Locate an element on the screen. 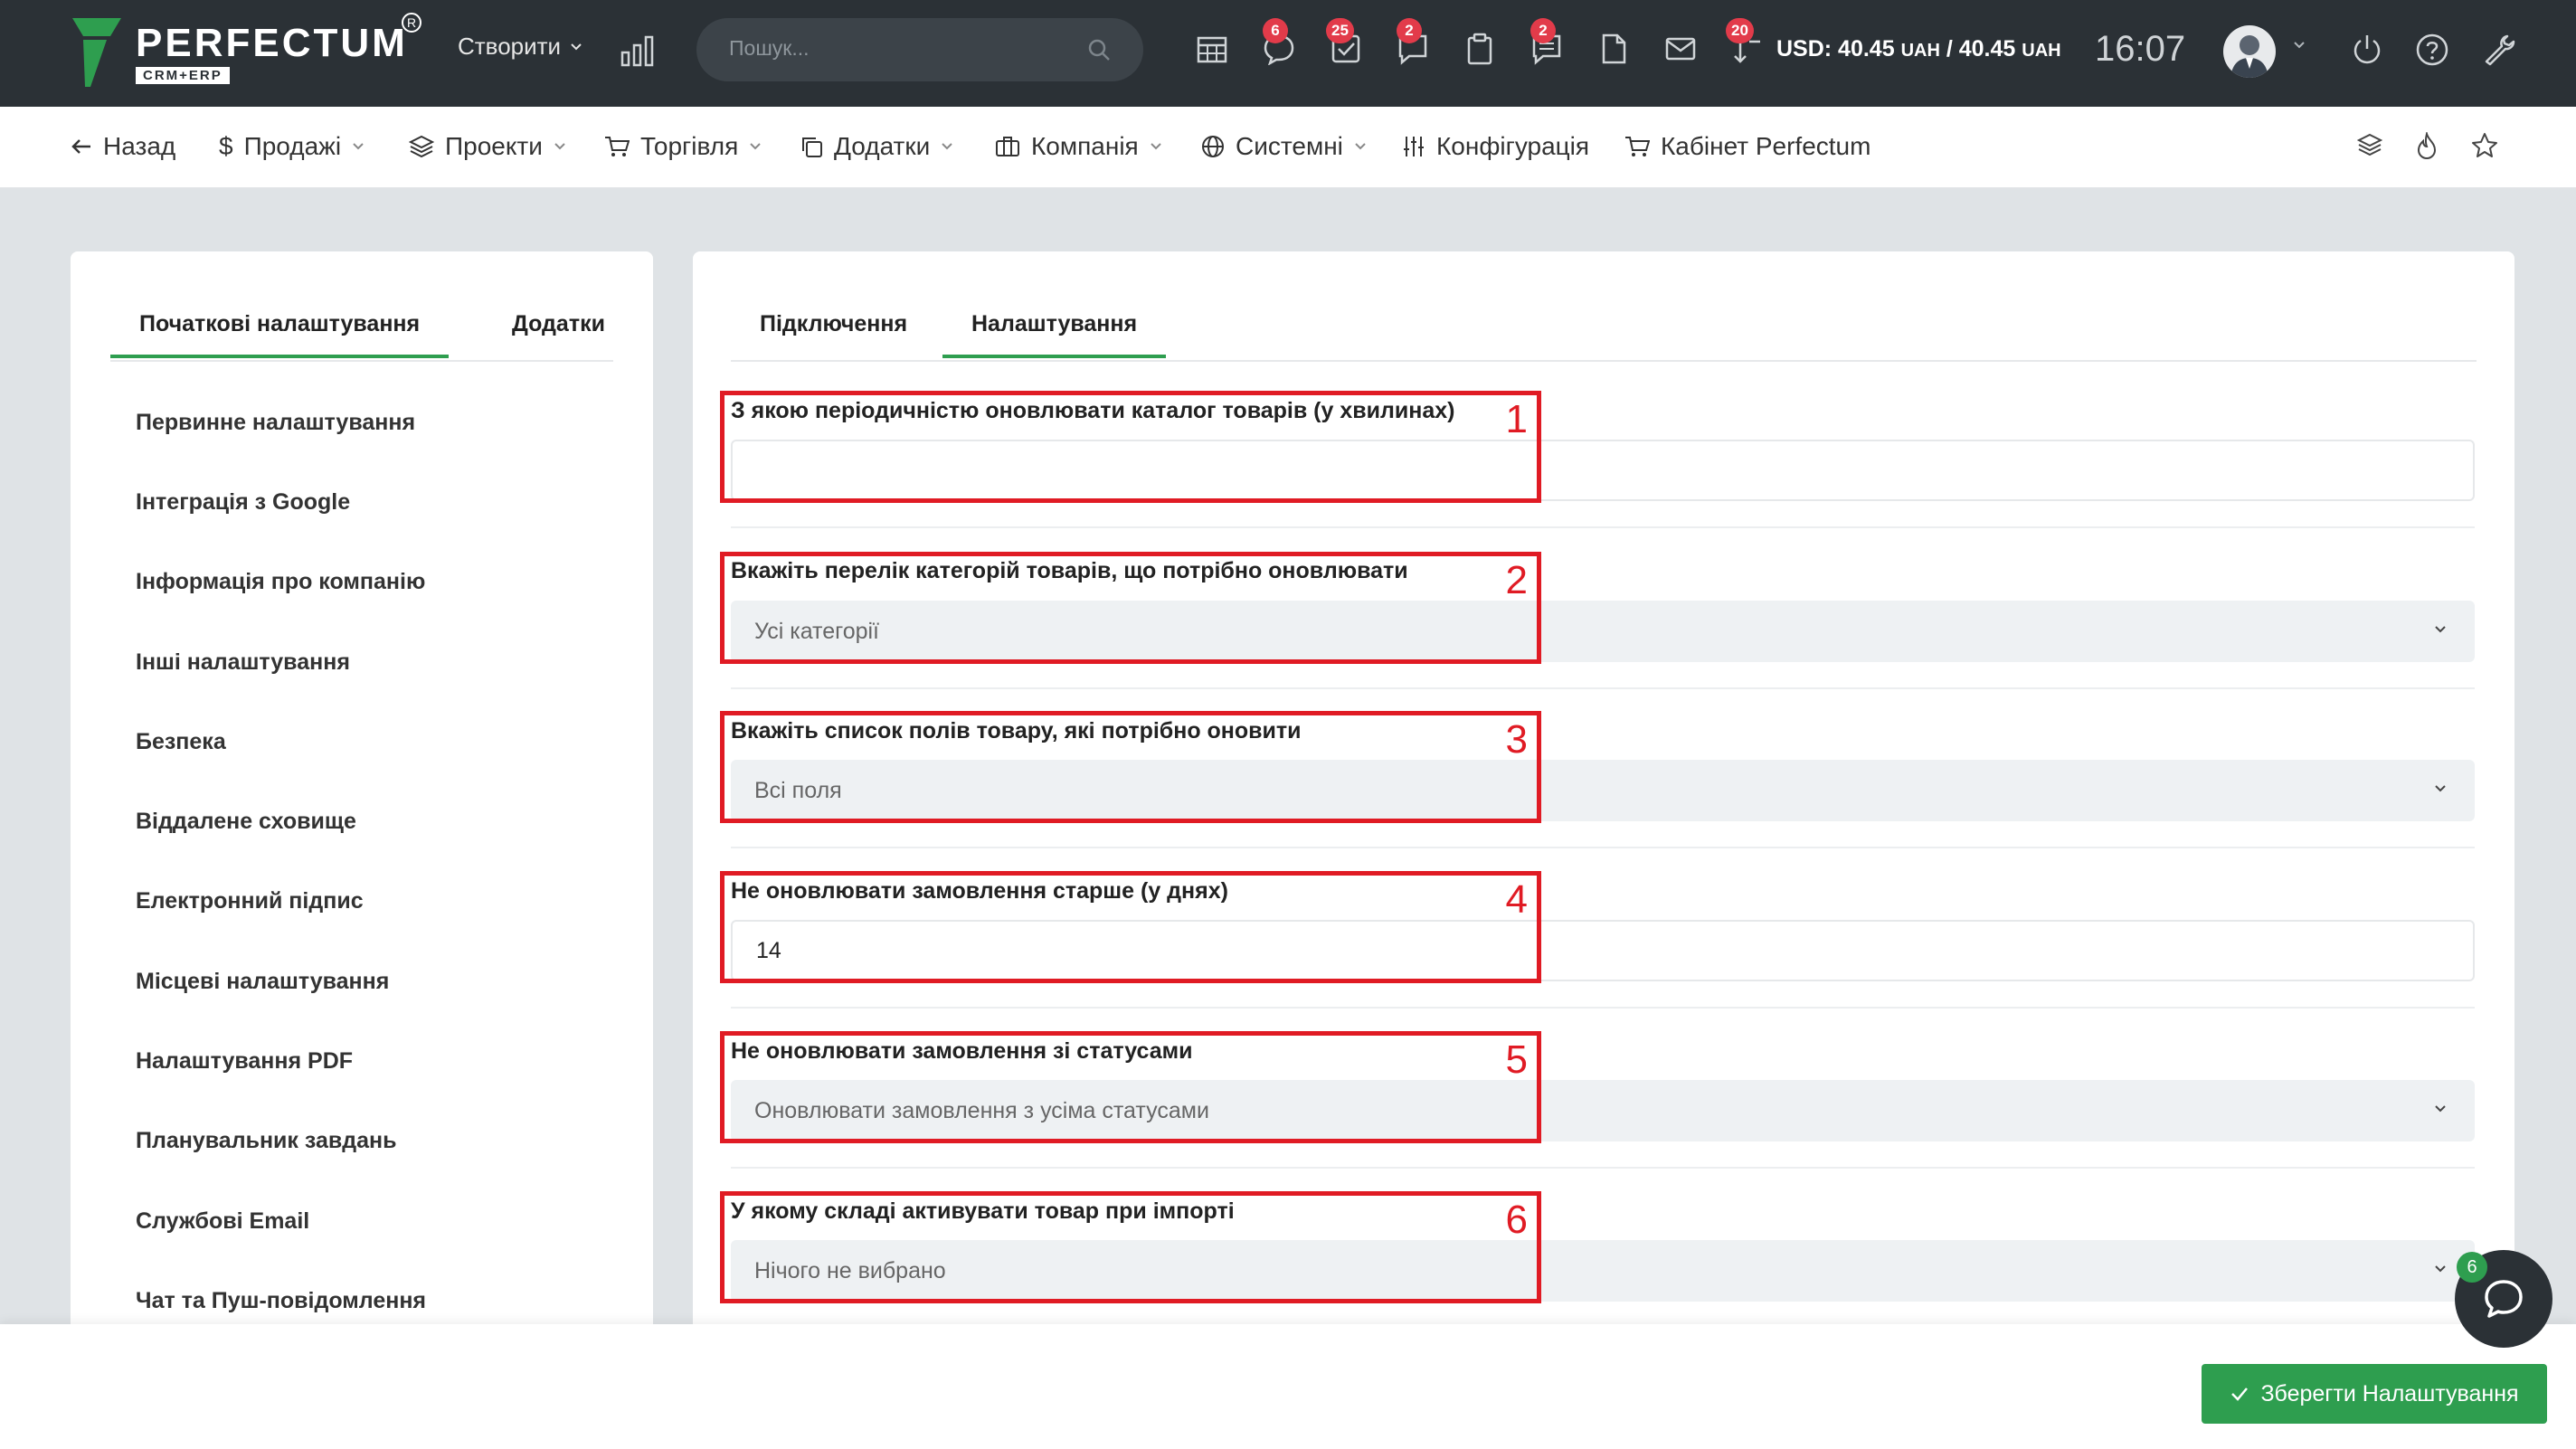 The width and height of the screenshot is (2576, 1449). nav-trade: Торгівля is located at coordinates (683, 146).